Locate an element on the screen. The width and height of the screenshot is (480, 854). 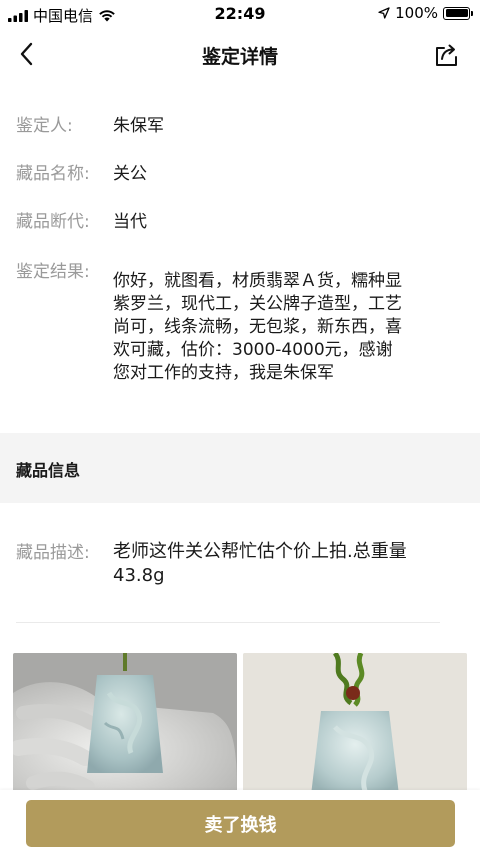
description-row: 藏品描述: 老师这件关公帮忙估个价上拍.总重量 43.8g is located at coordinates (238, 564).